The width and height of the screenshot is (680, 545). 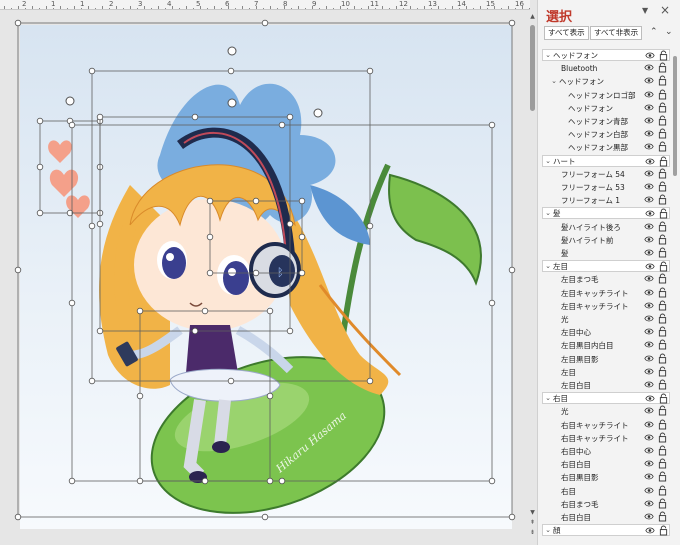 What do you see at coordinates (665, 10) in the screenshot?
I see `close-icon: ×` at bounding box center [665, 10].